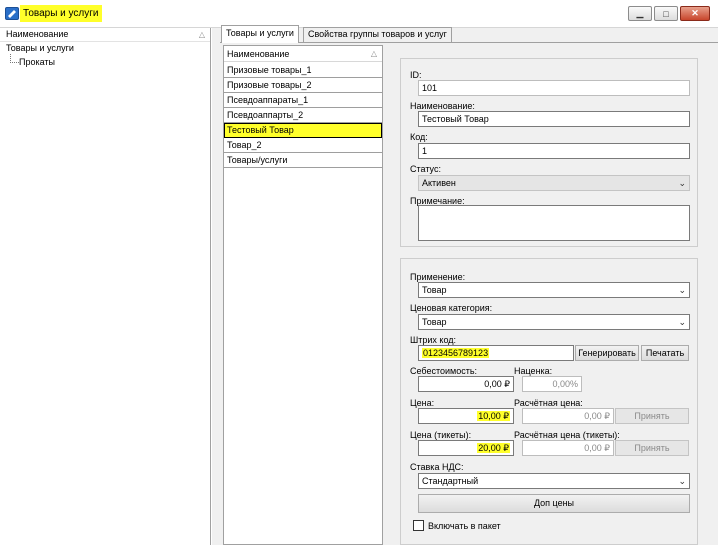 The image size is (718, 545). Describe the element at coordinates (303, 100) in the screenshot. I see `list-item: Псевдоаппараты_1` at that location.